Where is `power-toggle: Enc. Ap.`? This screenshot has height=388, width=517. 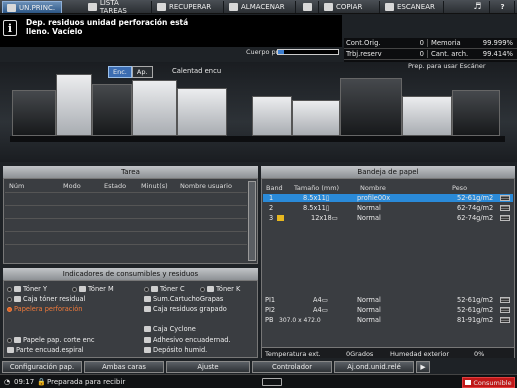
power-toggle: Enc. Ap. is located at coordinates (130, 72).